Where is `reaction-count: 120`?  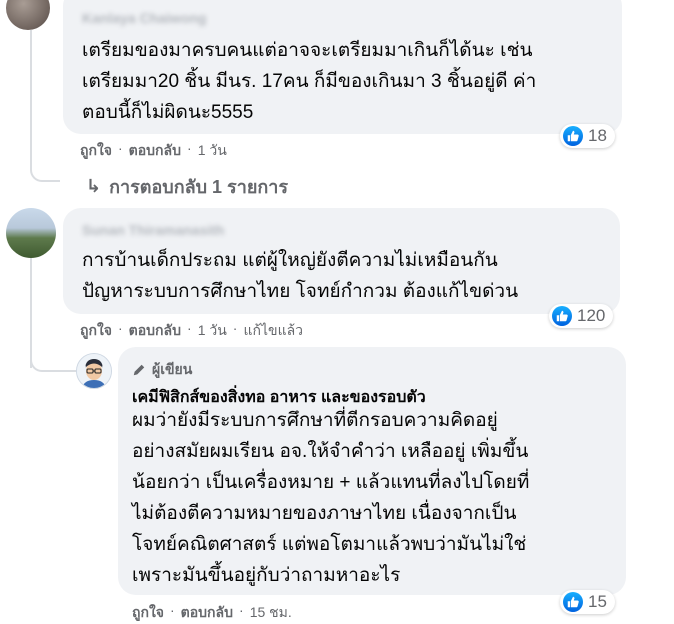 reaction-count: 120 is located at coordinates (581, 316).